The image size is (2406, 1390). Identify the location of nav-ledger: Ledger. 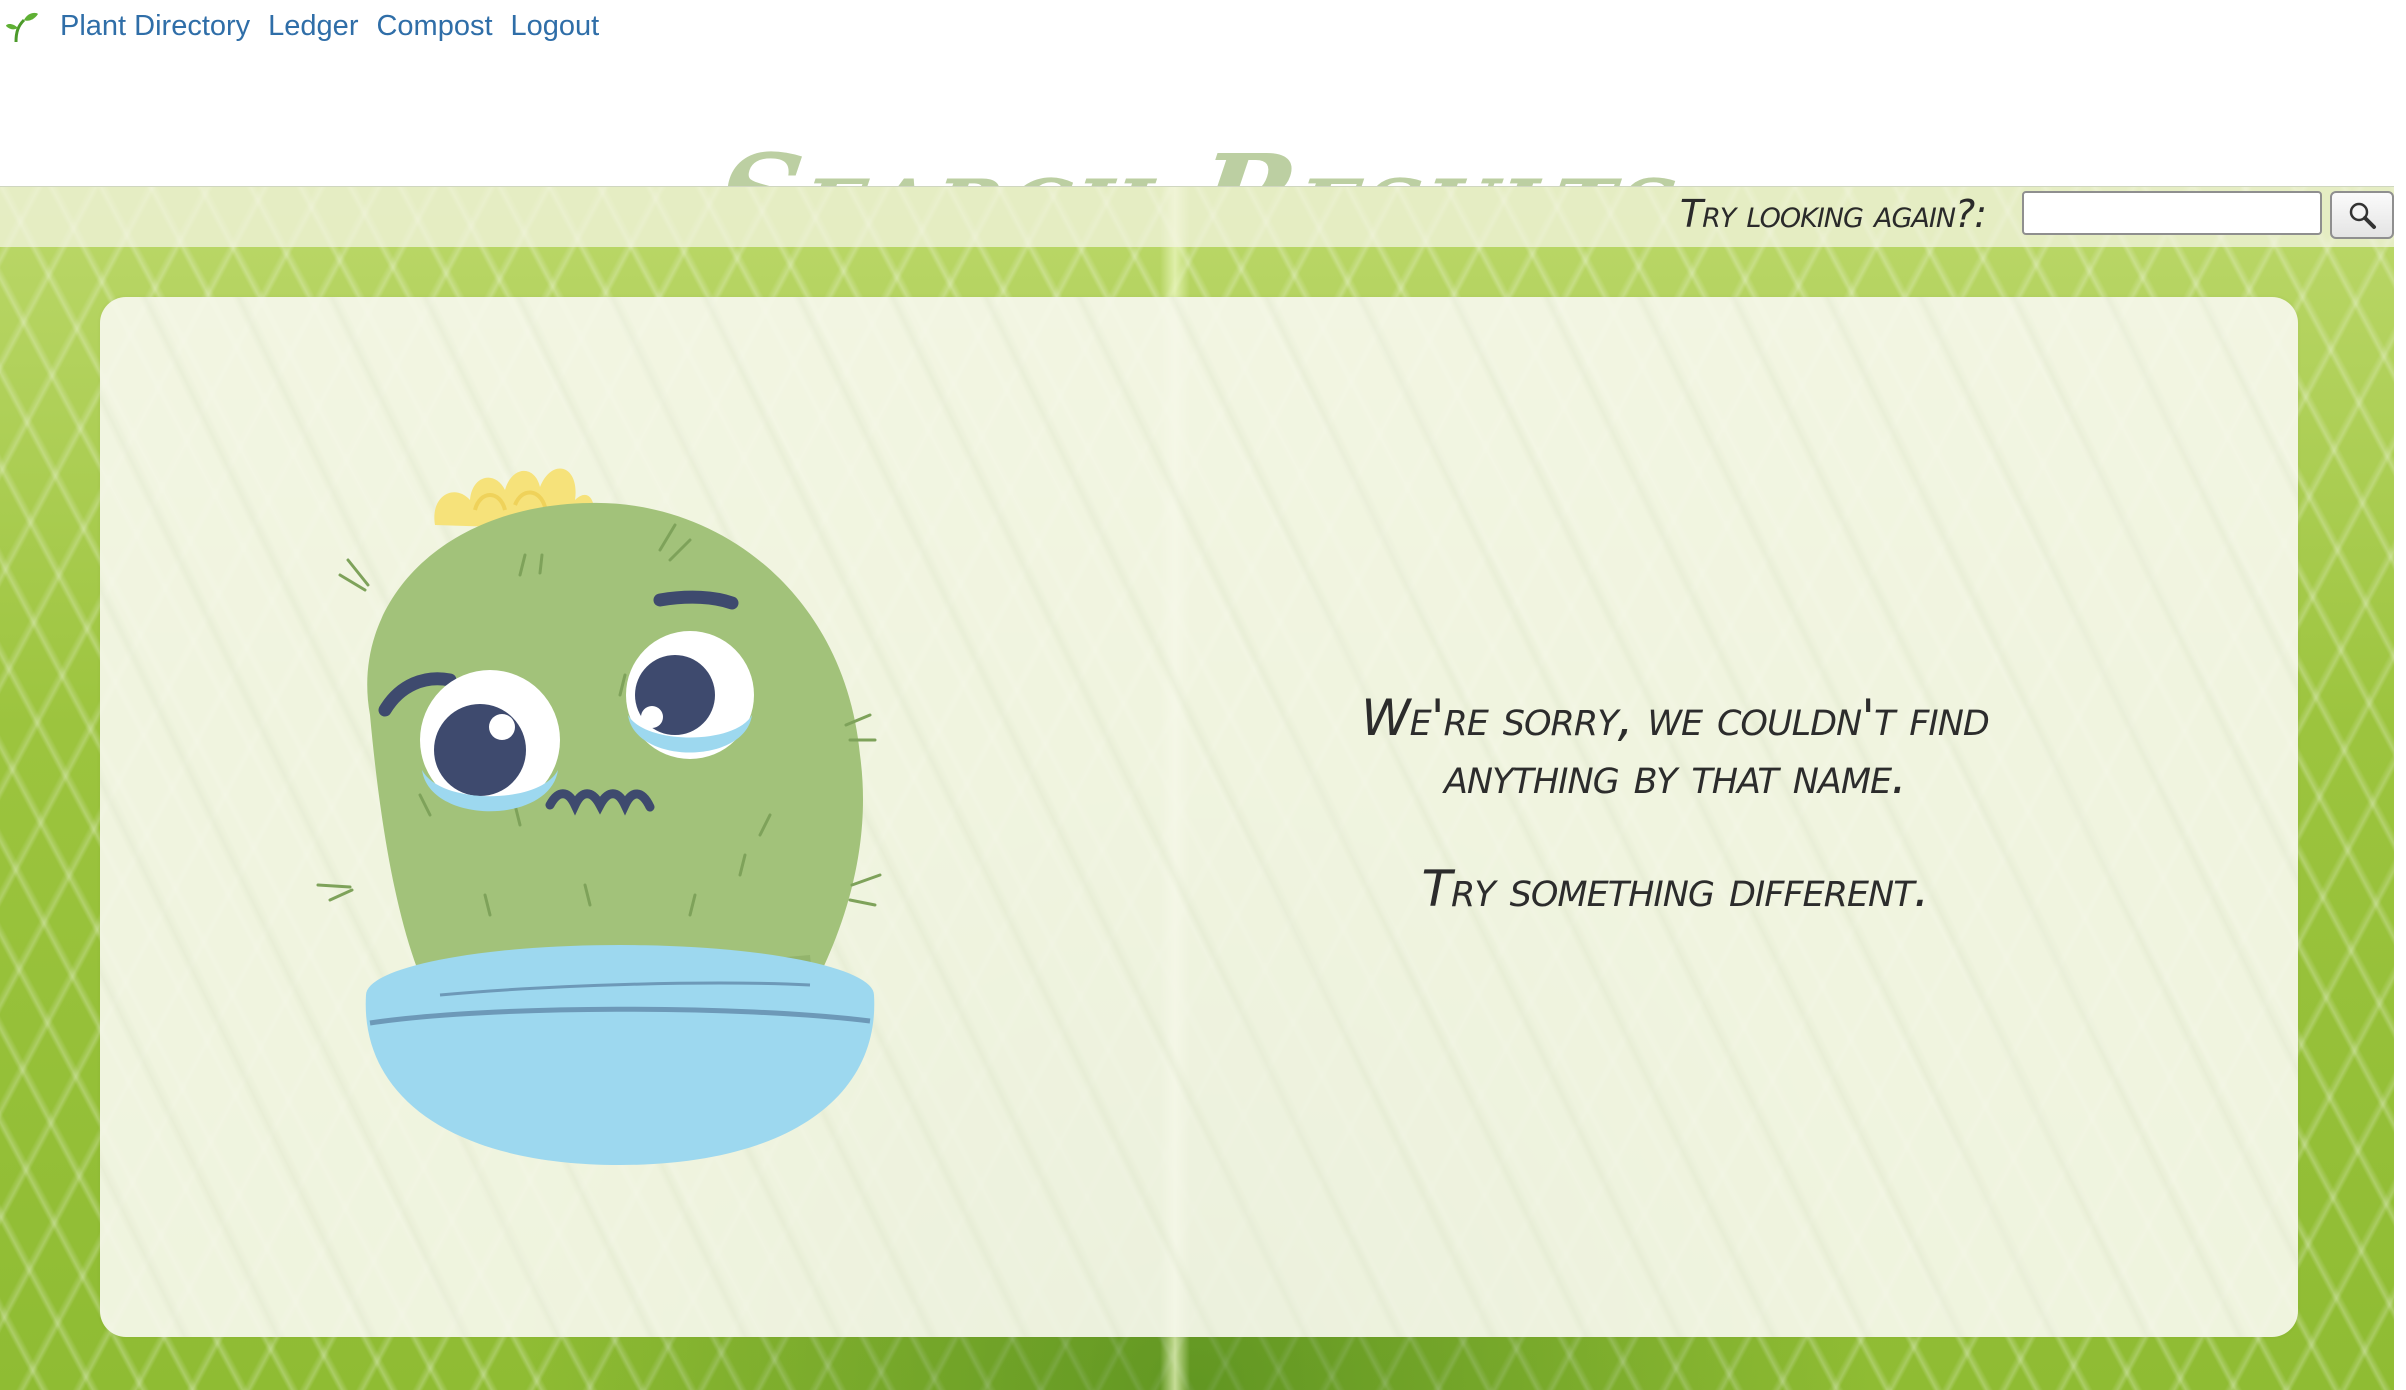
(313, 26).